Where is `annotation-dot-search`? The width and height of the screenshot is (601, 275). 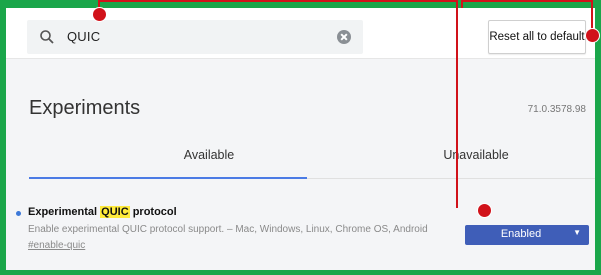 annotation-dot-search is located at coordinates (99, 14).